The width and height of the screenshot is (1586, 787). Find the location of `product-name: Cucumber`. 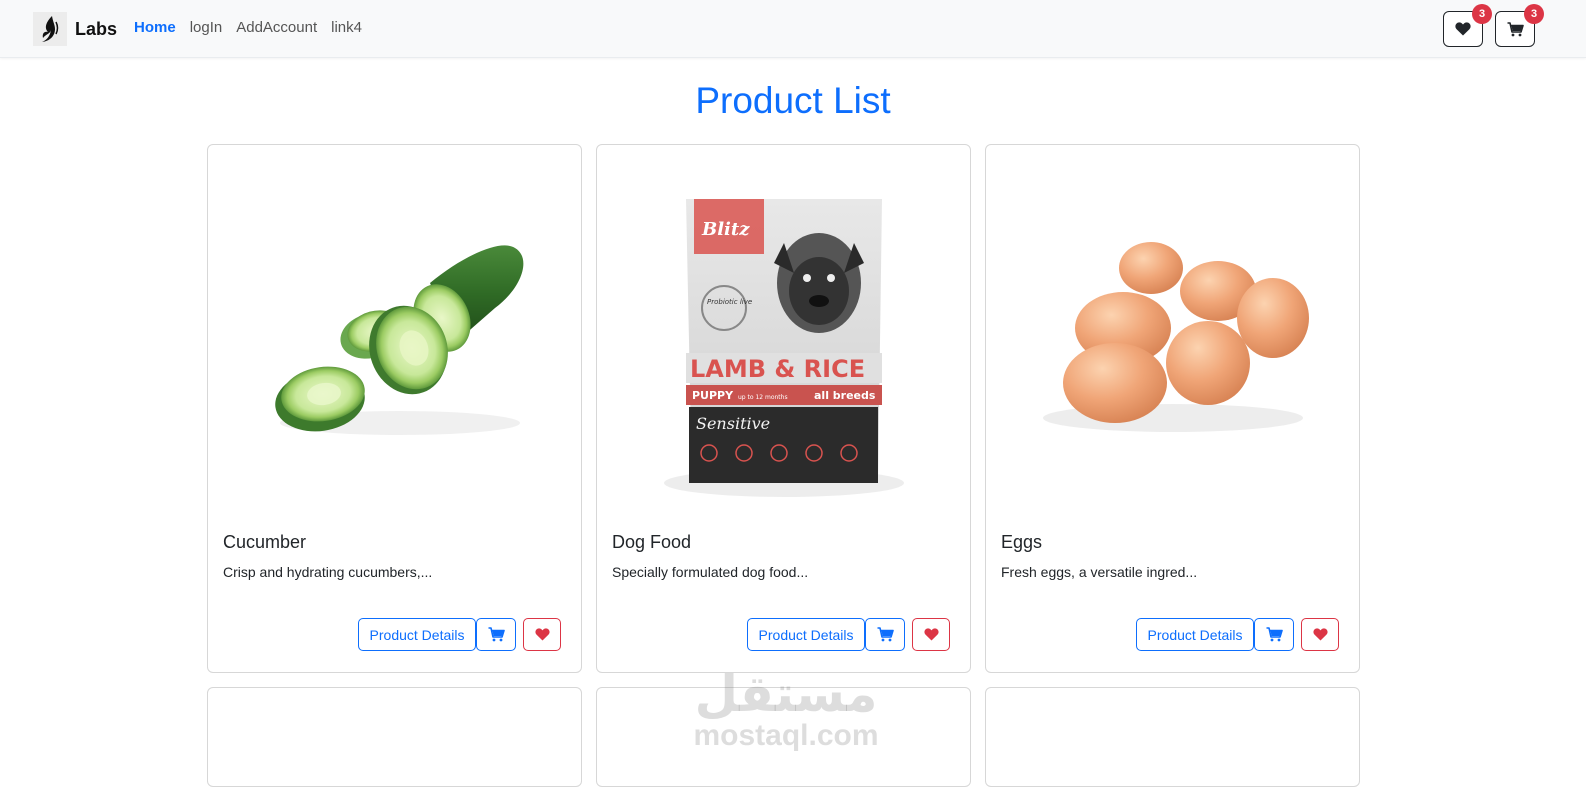

product-name: Cucumber is located at coordinates (265, 542).